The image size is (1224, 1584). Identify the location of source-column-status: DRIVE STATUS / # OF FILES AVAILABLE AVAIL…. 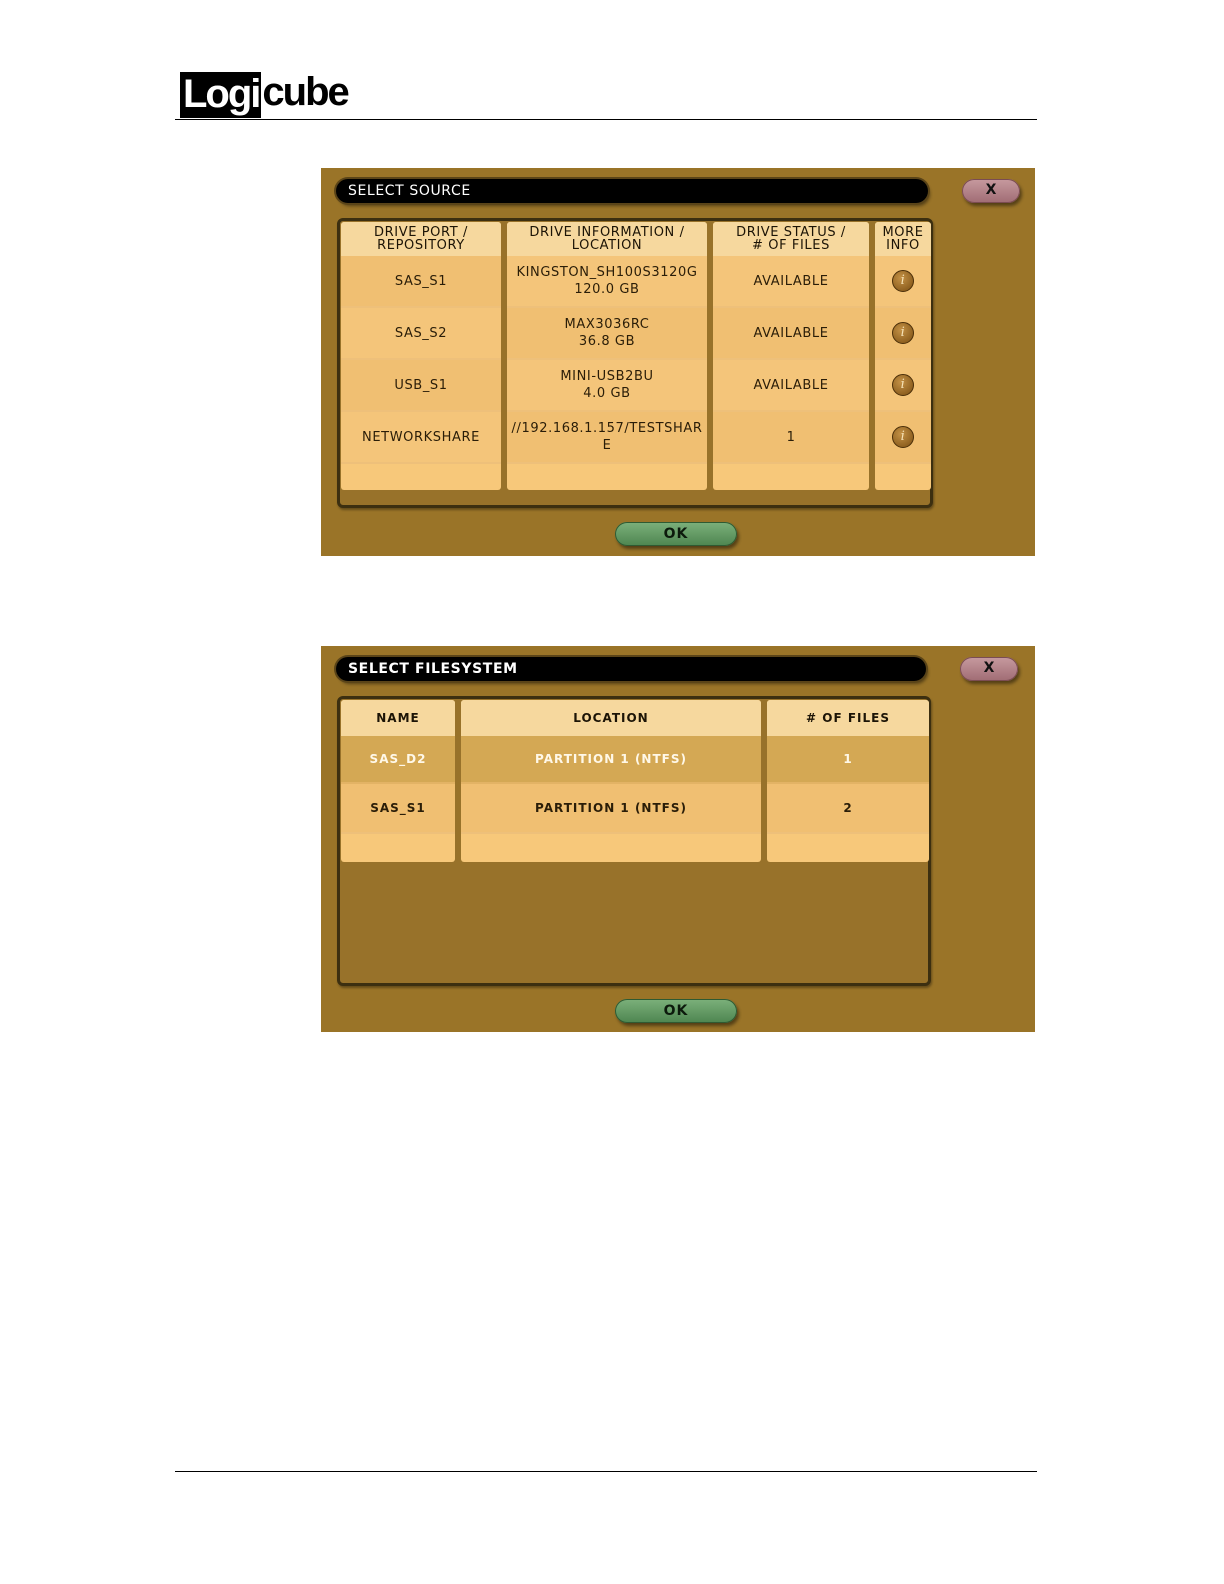
(791, 356).